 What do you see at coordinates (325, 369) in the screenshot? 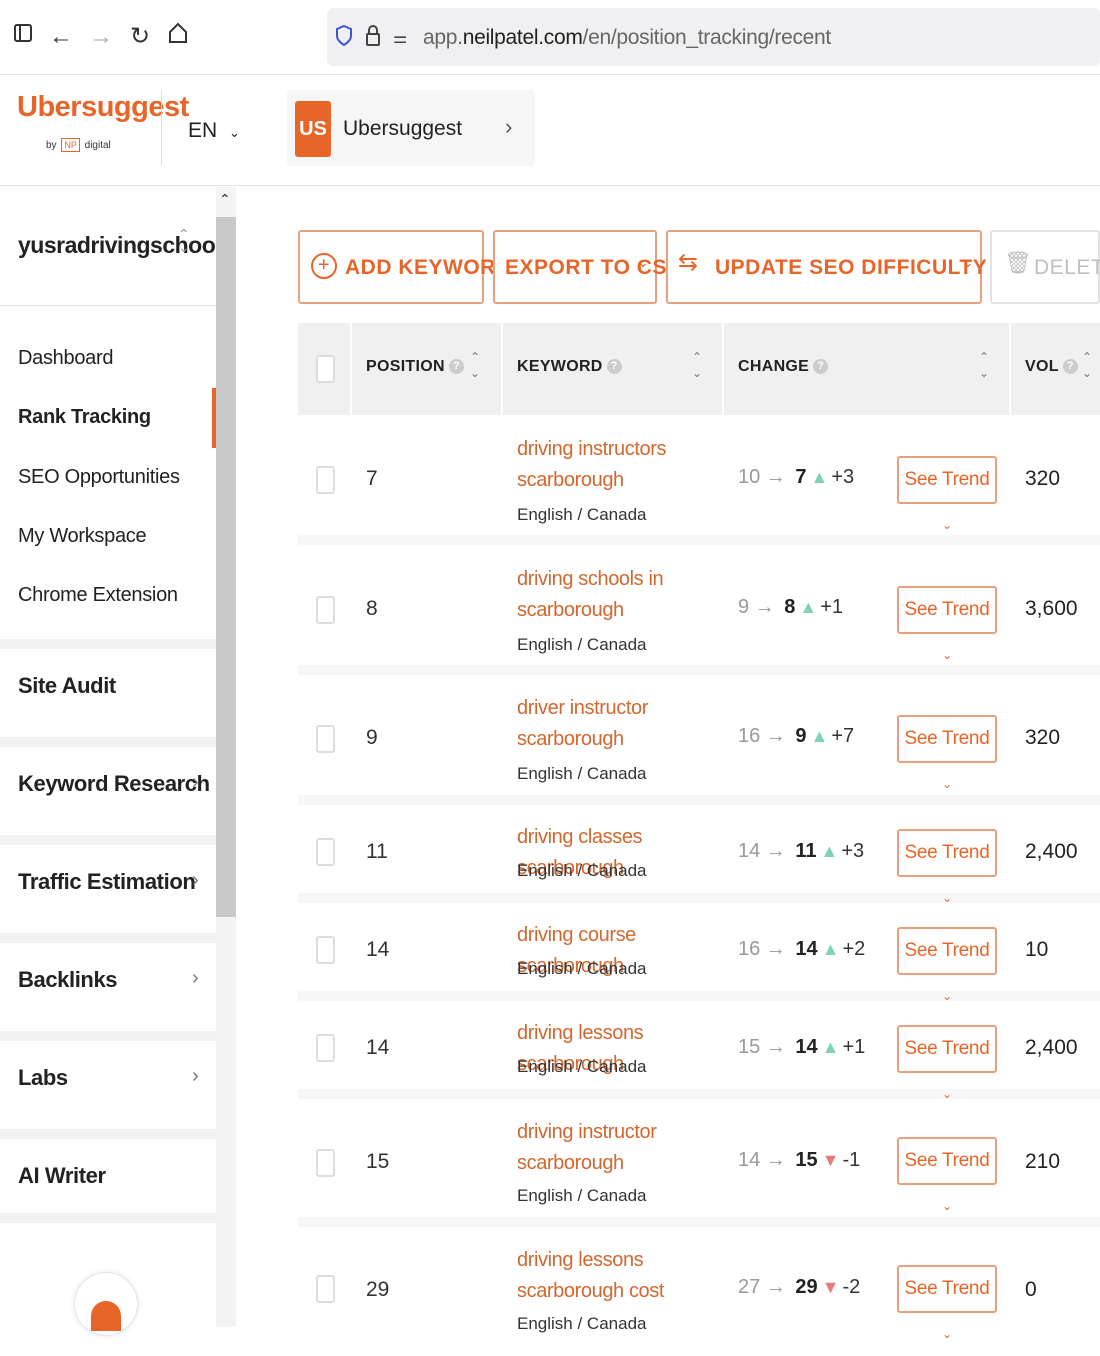
I see `select-all-checkbox` at bounding box center [325, 369].